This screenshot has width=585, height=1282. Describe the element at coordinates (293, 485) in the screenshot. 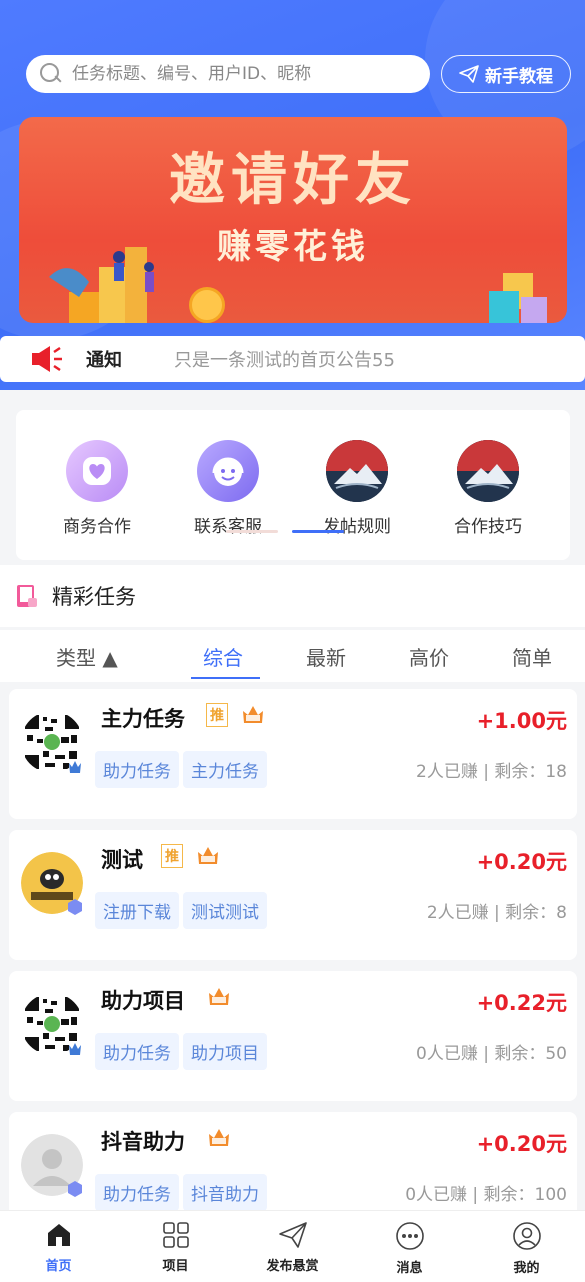

I see `quick-entries: 商务合作 联系客服 发帖规则 合作技巧` at that location.